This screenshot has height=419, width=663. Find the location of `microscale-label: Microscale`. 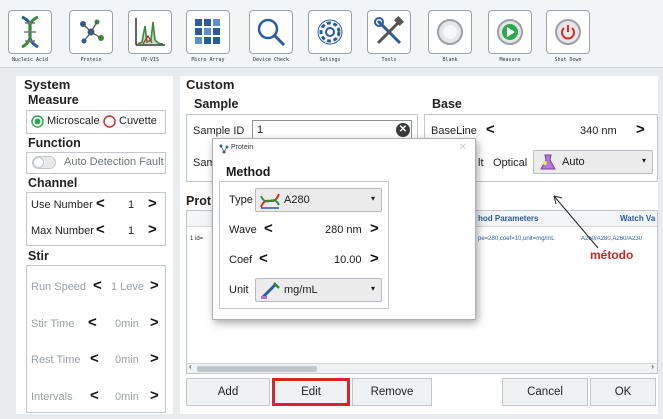

microscale-label: Microscale is located at coordinates (73, 121).